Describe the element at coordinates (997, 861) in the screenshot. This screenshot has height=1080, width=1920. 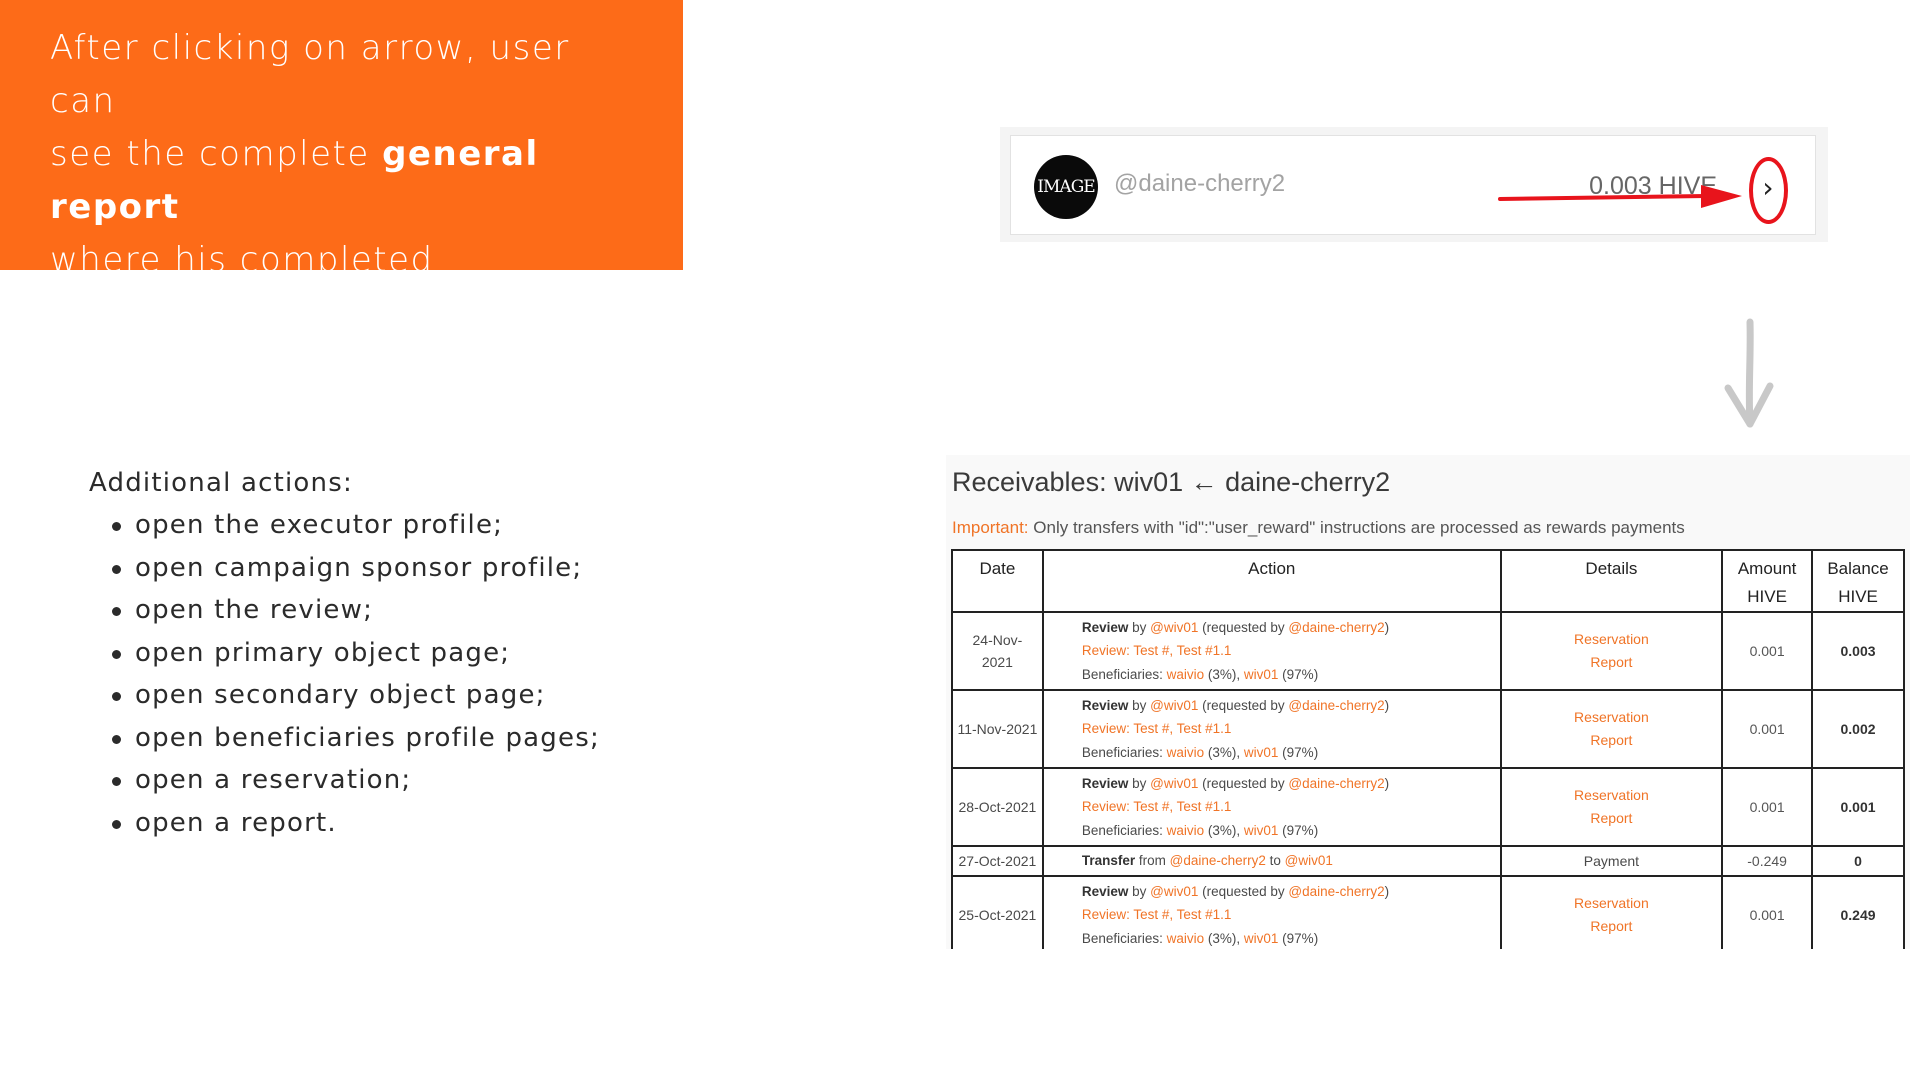
I see `date-cell: 27-Oct-2021` at that location.